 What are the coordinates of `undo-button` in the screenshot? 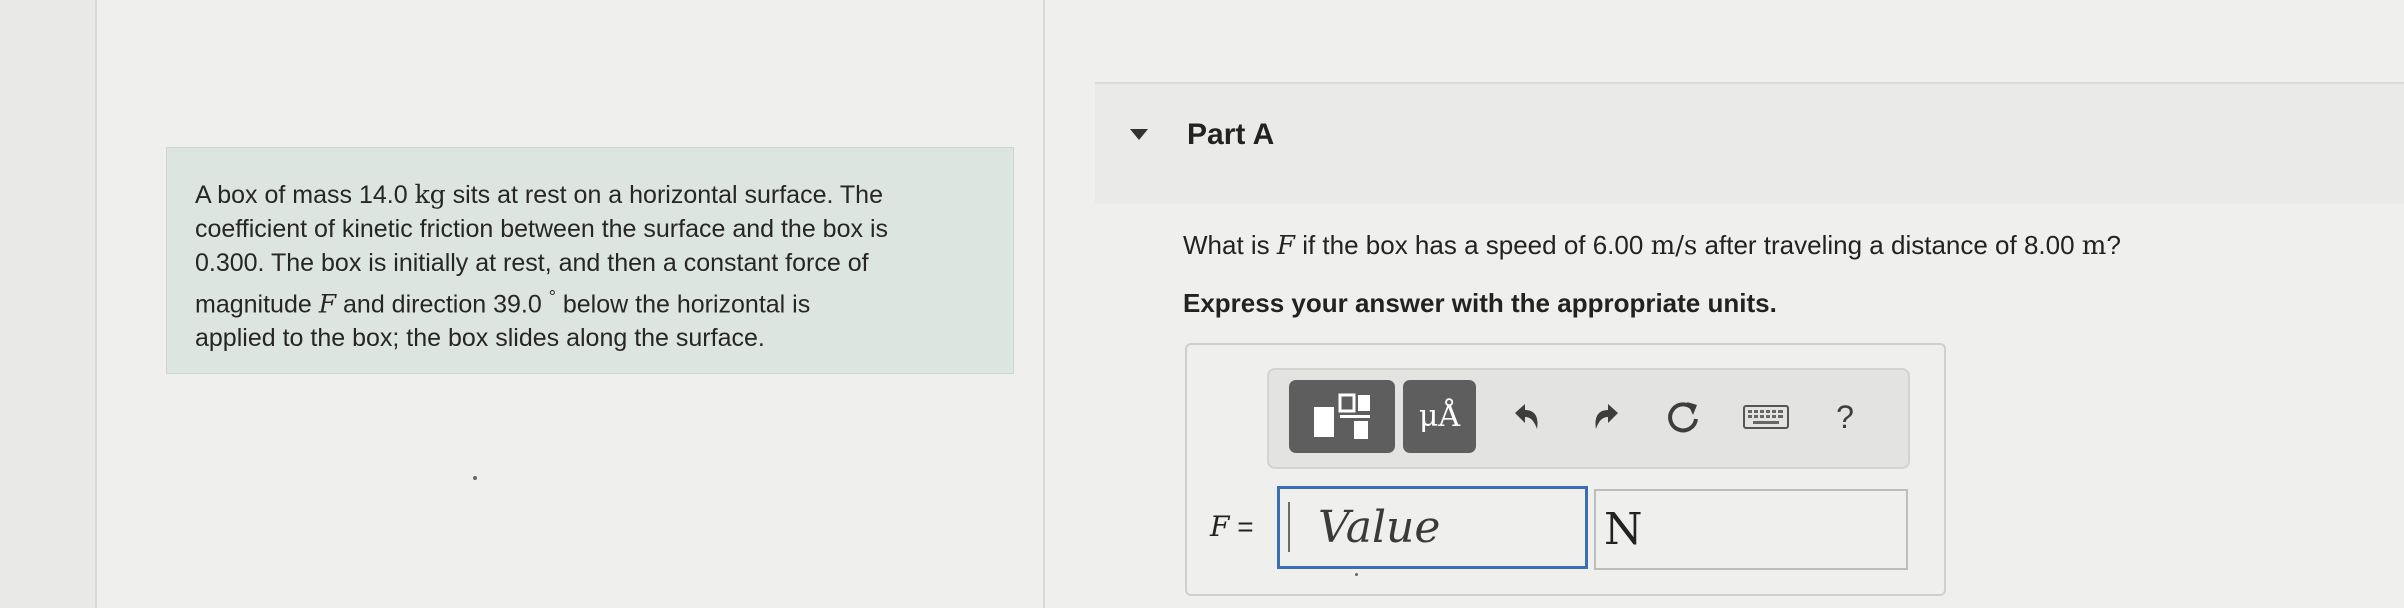 It's located at (1525, 417).